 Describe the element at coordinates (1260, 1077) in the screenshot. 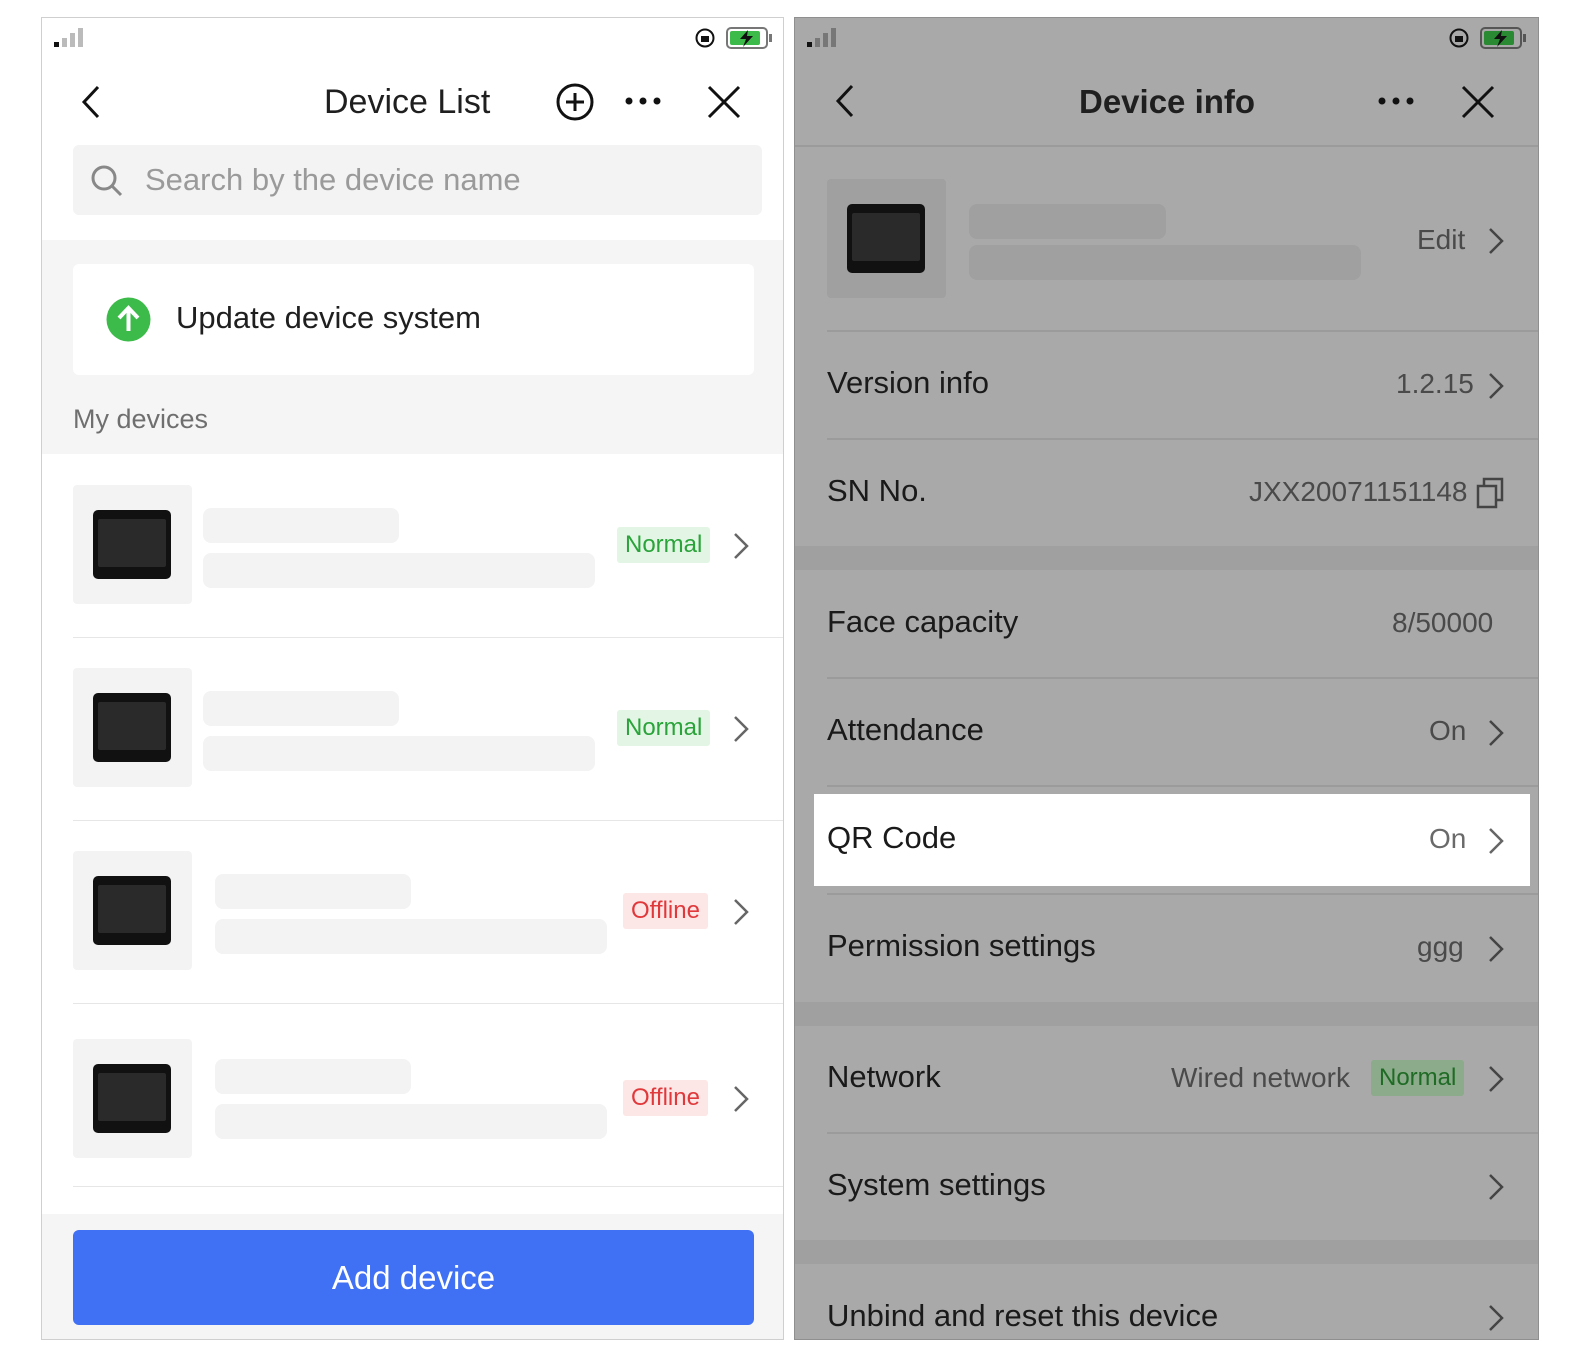

I see `network-type-value: Wired network` at that location.